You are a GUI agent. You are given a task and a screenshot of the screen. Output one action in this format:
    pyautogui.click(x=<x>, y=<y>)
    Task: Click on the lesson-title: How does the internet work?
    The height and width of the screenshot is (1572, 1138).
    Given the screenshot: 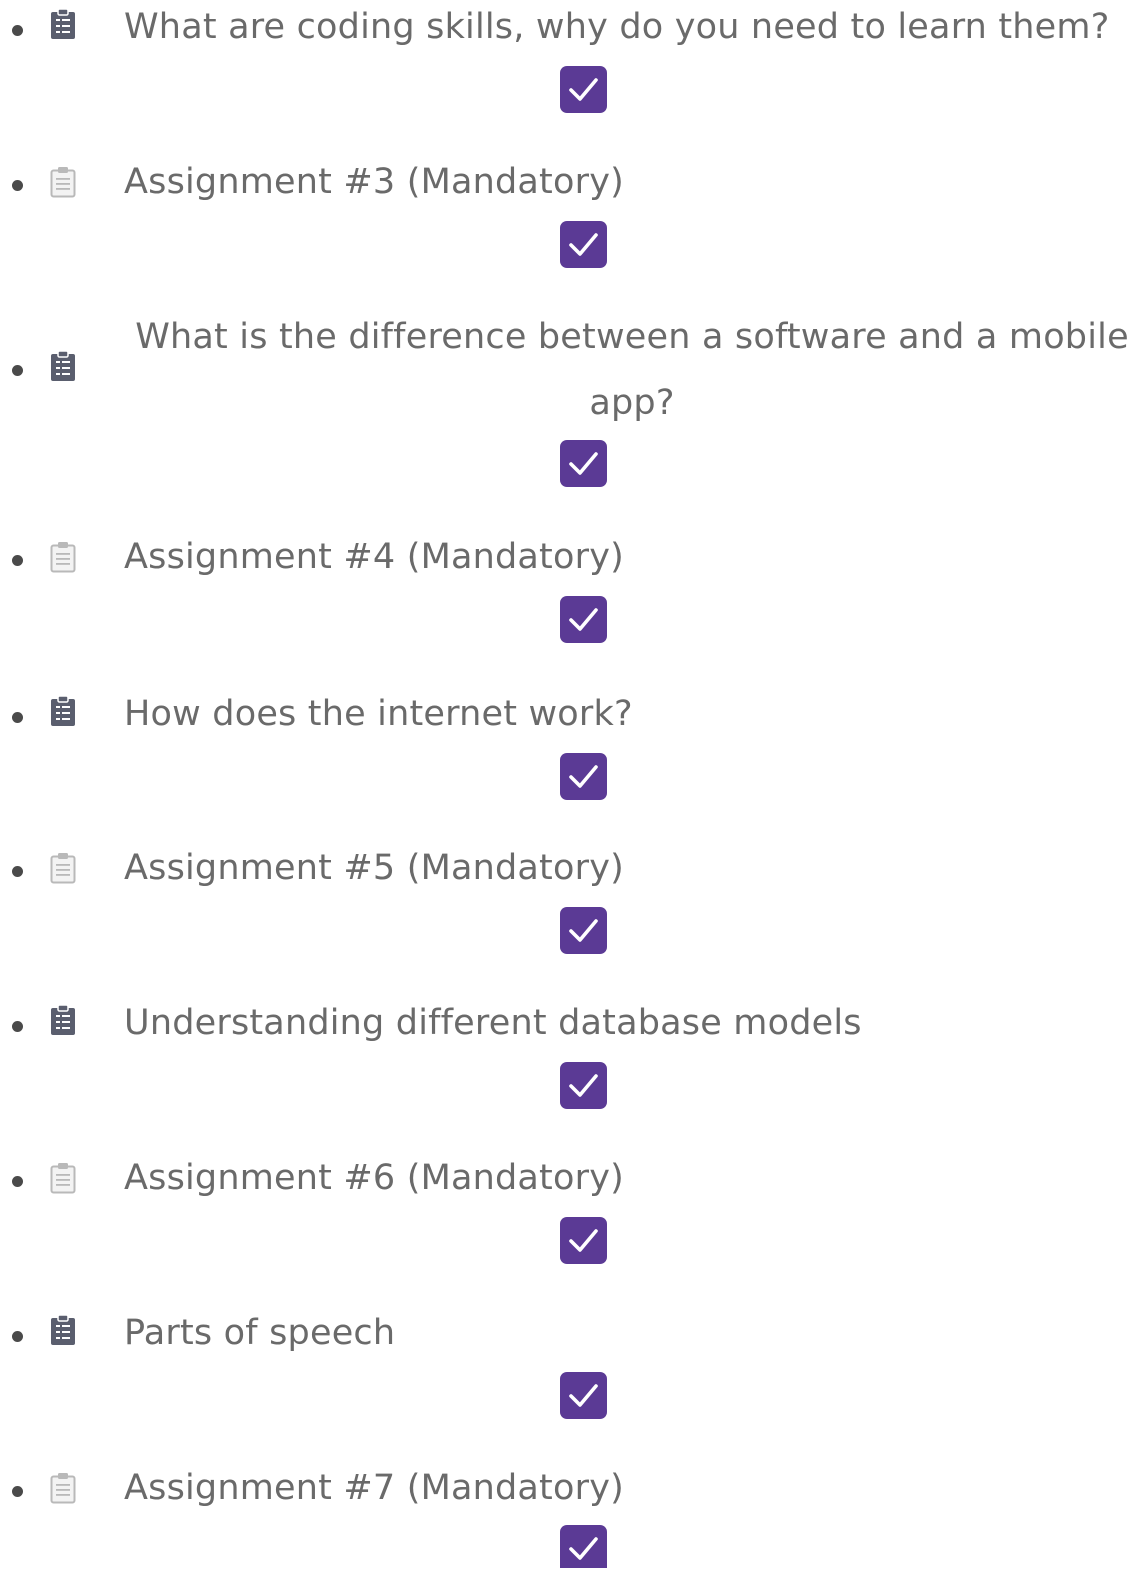 What is the action you would take?
    pyautogui.click(x=378, y=714)
    